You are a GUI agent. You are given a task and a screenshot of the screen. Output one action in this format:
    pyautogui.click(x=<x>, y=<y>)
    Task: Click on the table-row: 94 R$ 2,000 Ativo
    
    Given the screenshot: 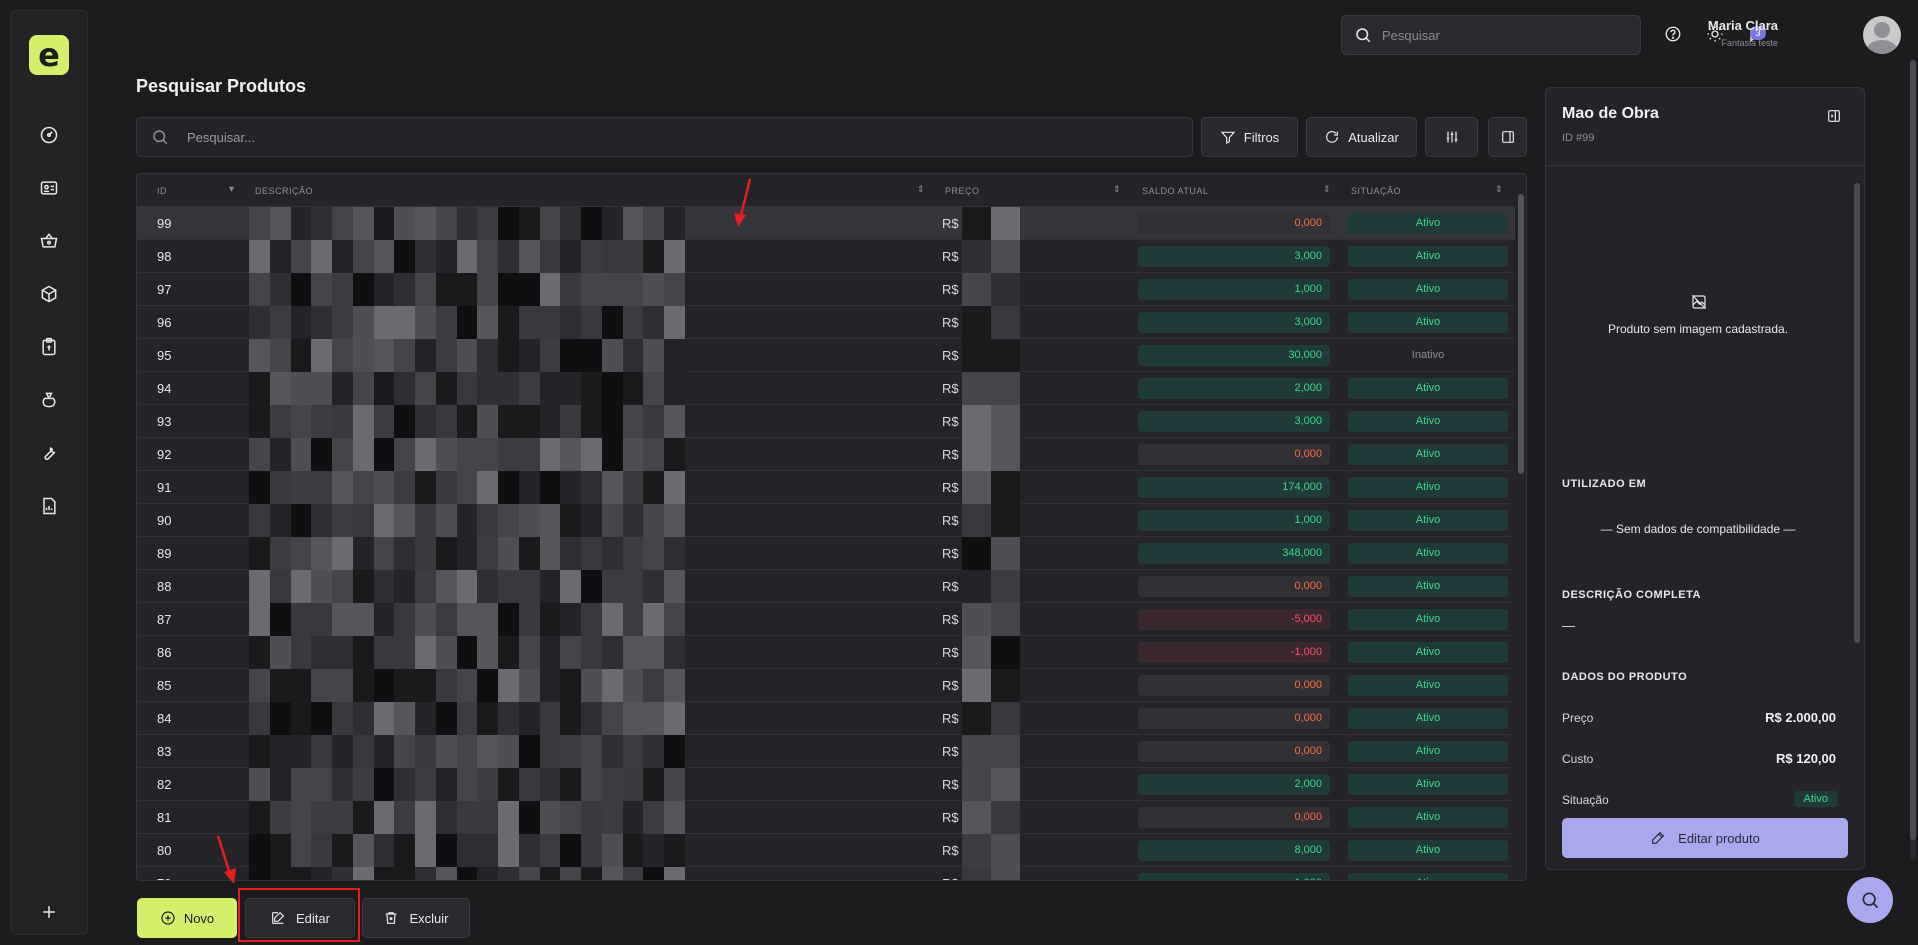 What is the action you would take?
    pyautogui.click(x=826, y=388)
    